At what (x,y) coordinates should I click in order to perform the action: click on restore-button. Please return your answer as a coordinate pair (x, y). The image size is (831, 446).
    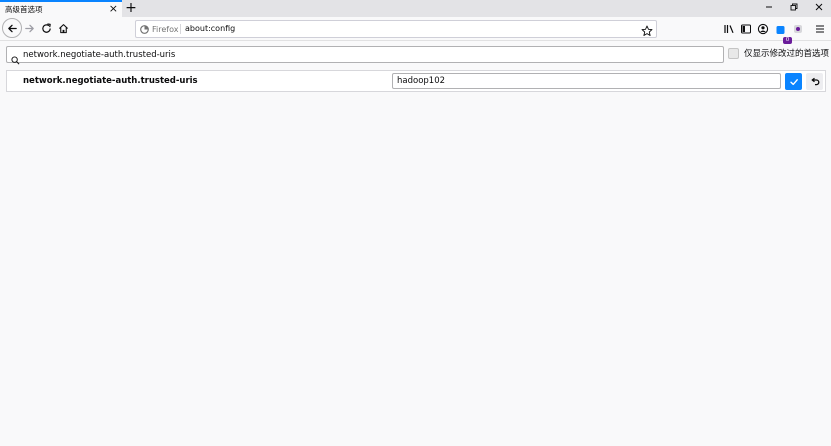
    Looking at the image, I should click on (794, 8).